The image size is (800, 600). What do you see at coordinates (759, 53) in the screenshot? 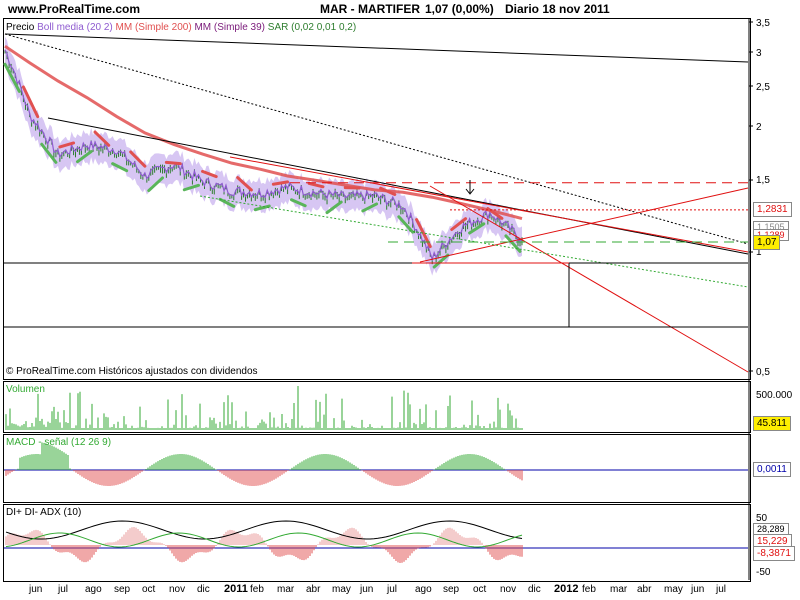
I see `y-tick: 3` at bounding box center [759, 53].